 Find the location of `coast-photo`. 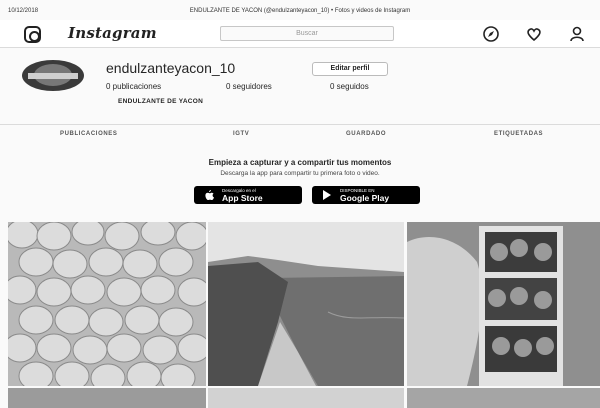

coast-photo is located at coordinates (306, 304).